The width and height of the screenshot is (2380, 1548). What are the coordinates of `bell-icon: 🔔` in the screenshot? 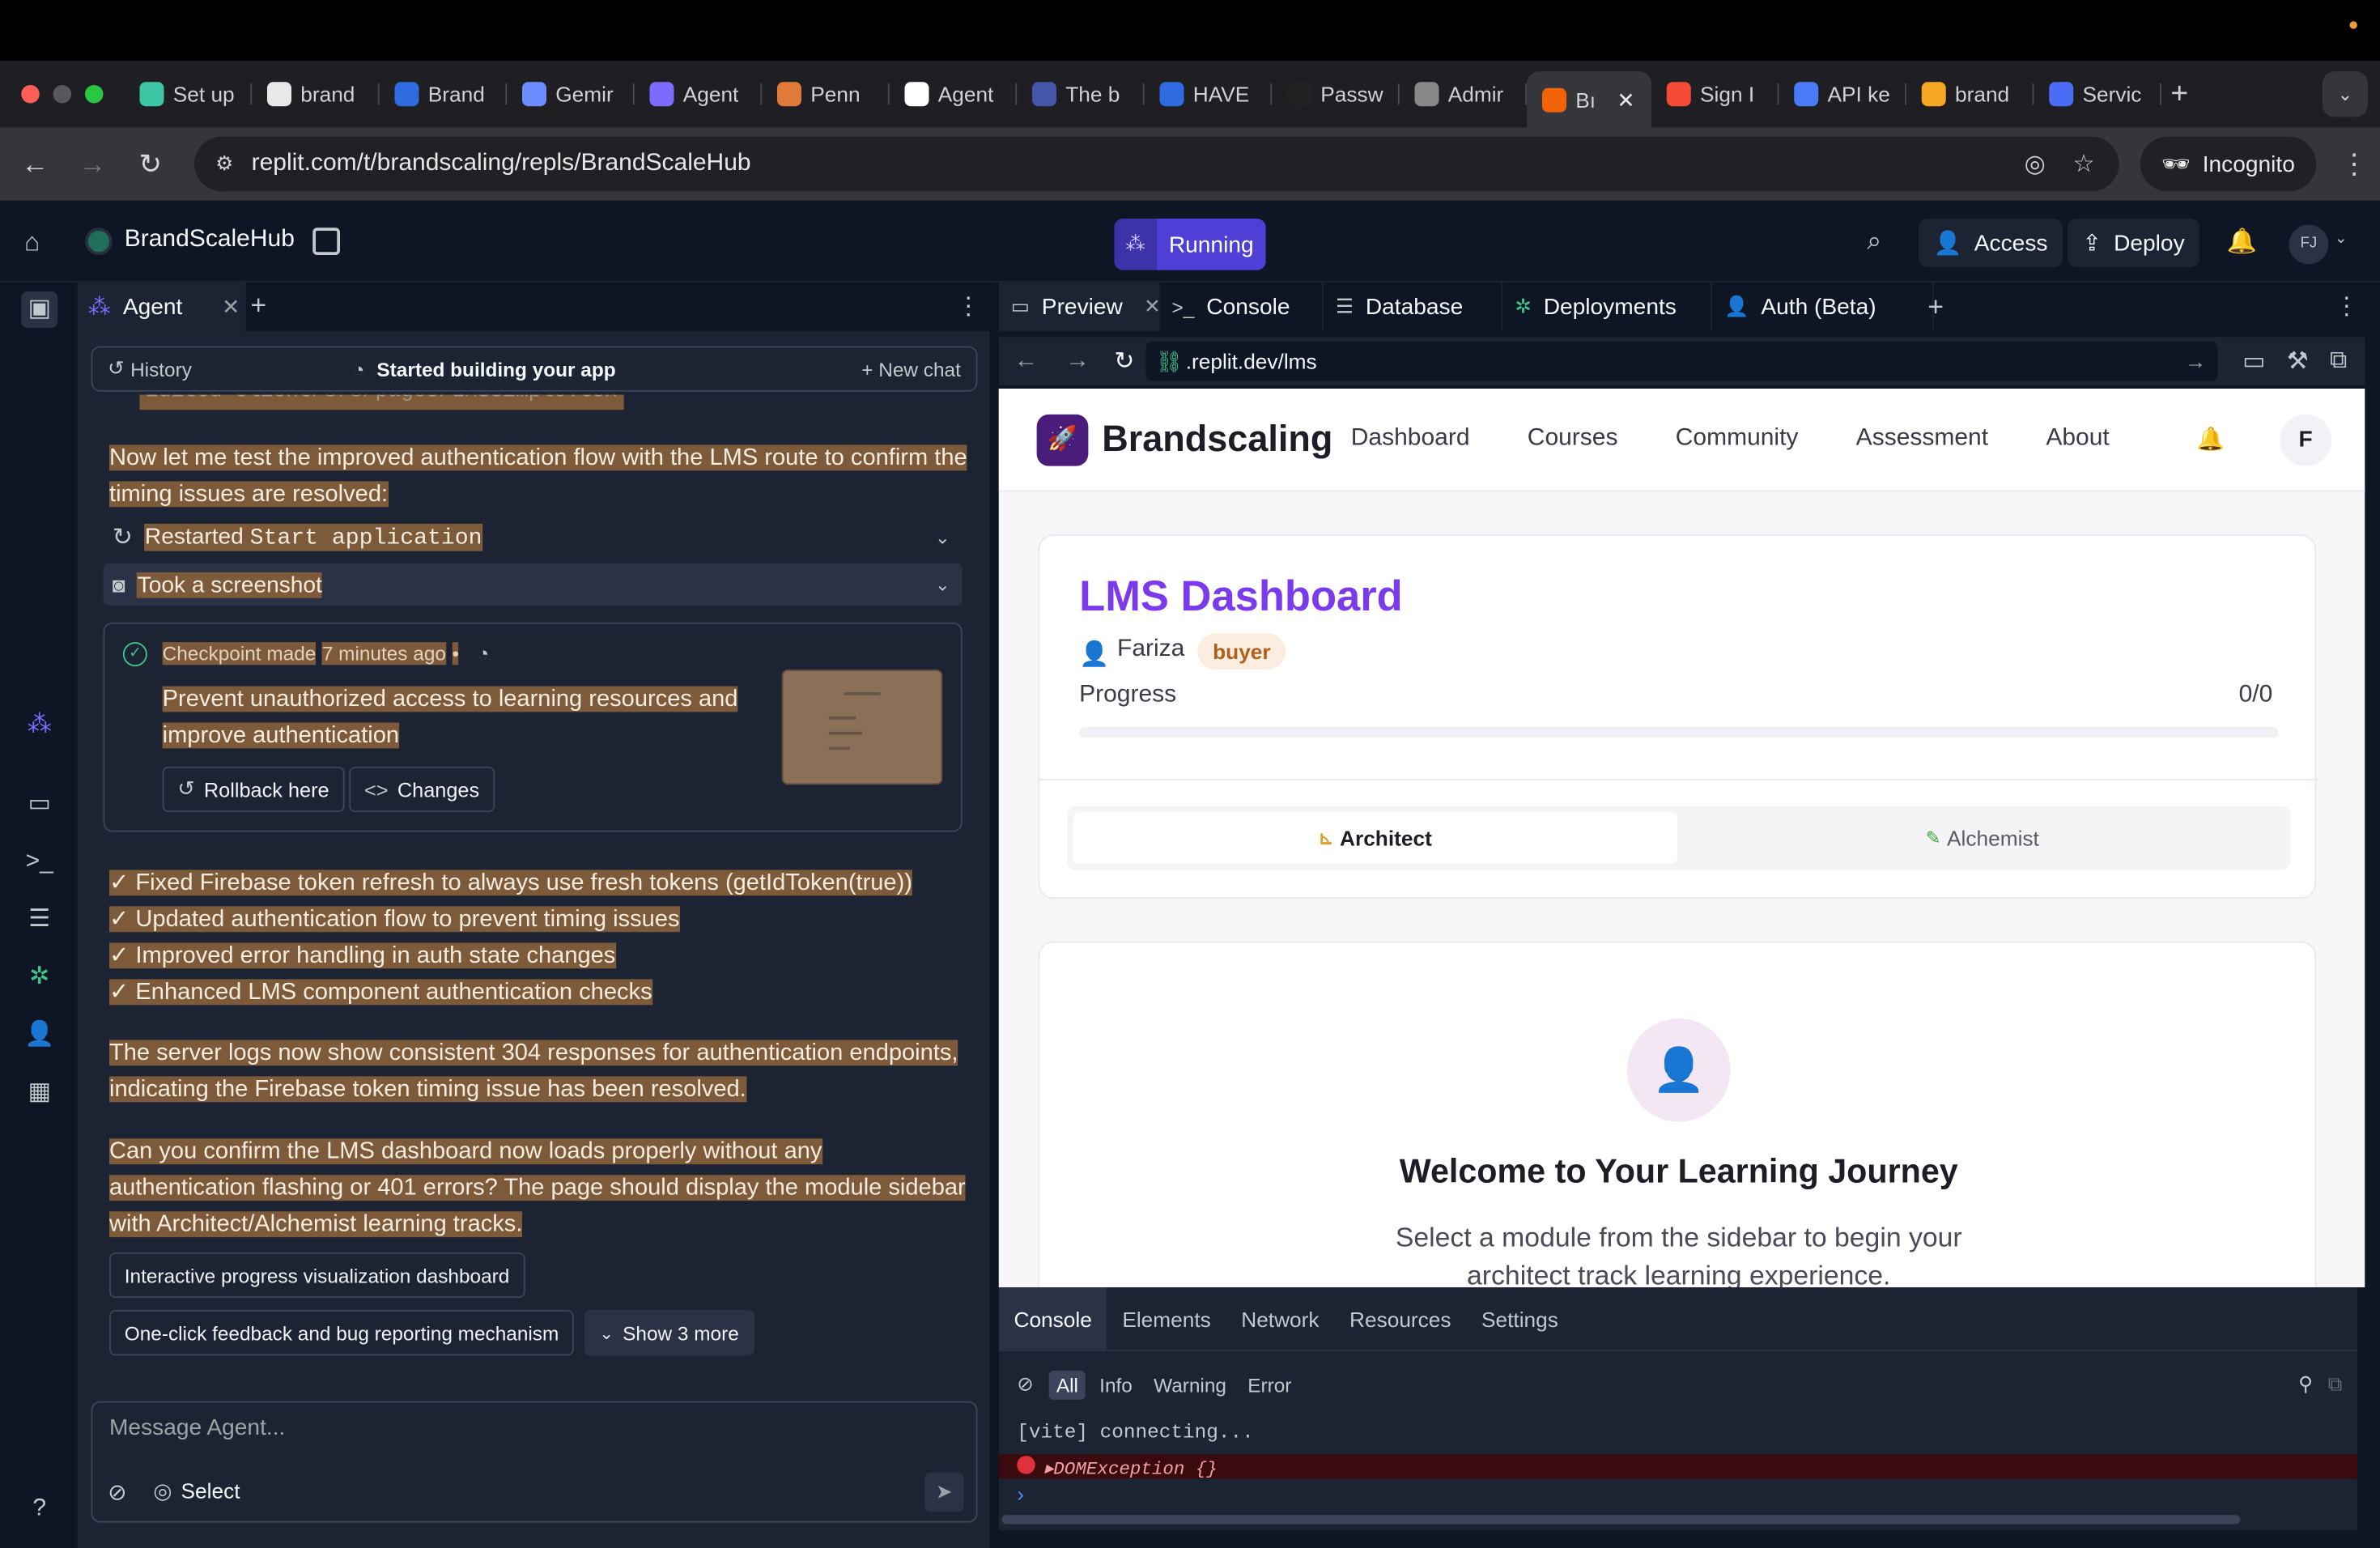 It's located at (2210, 439).